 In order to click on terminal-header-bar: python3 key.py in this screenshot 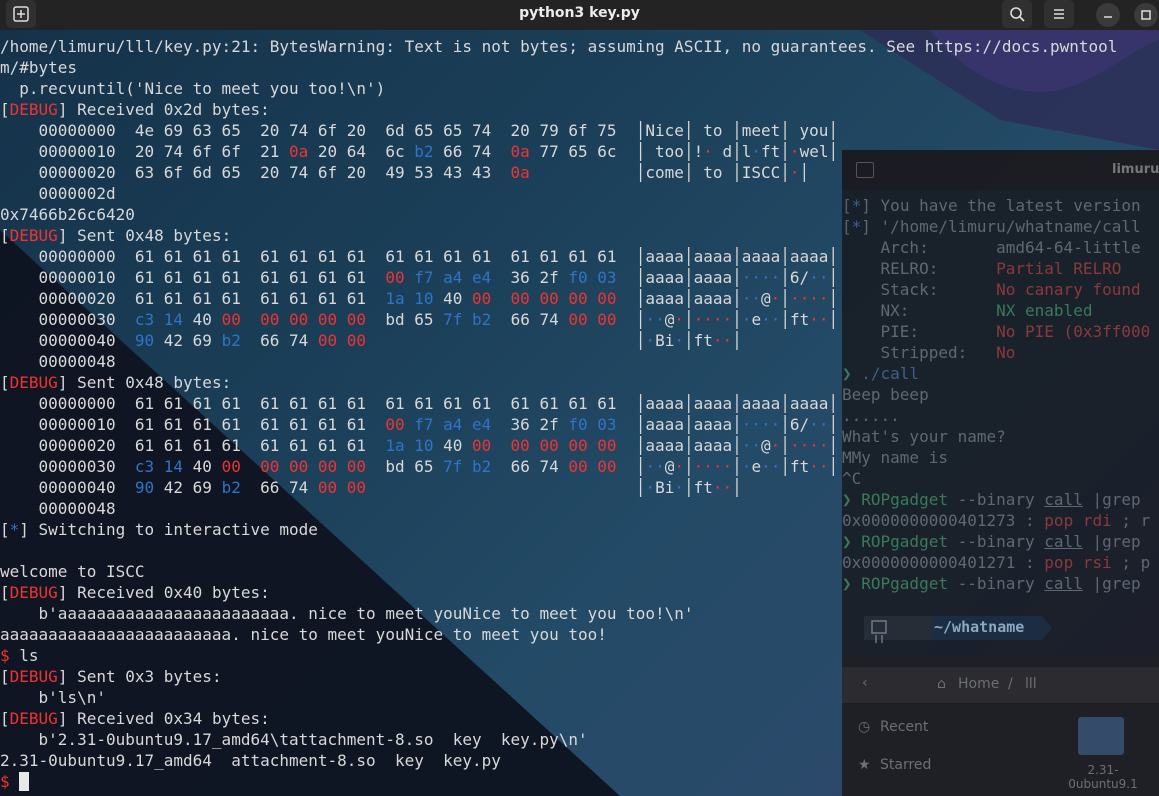, I will do `click(579, 15)`.